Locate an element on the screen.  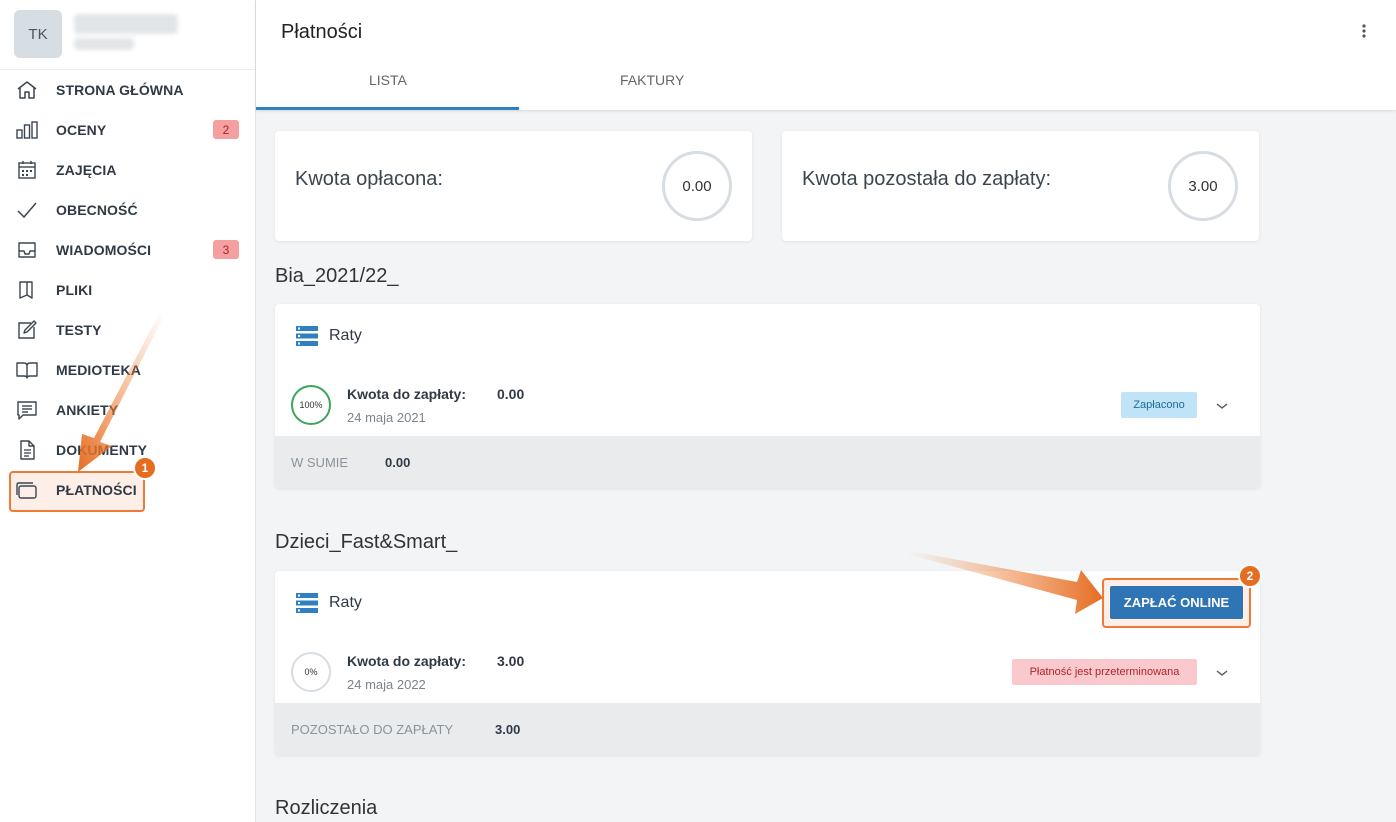
amount-value: 0.00 is located at coordinates (511, 394).